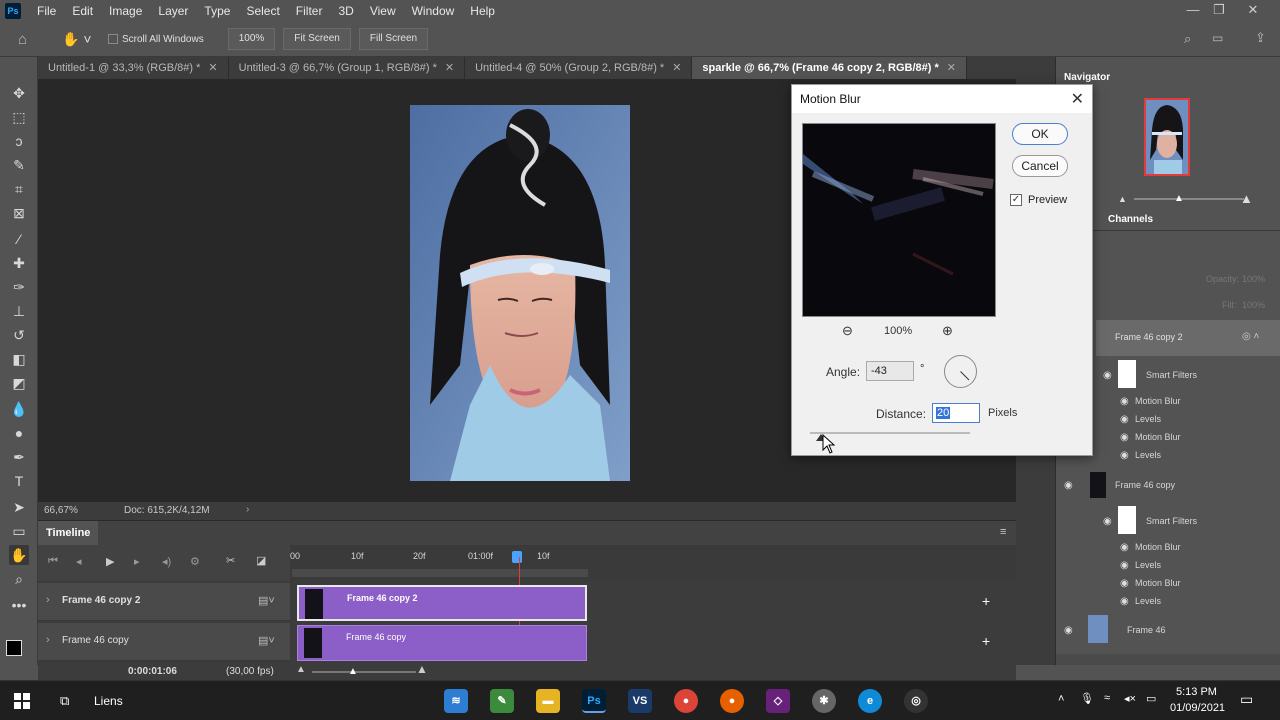 The image size is (1280, 720). I want to click on zoom-in-timeline-icon: ▲, so click(422, 669).